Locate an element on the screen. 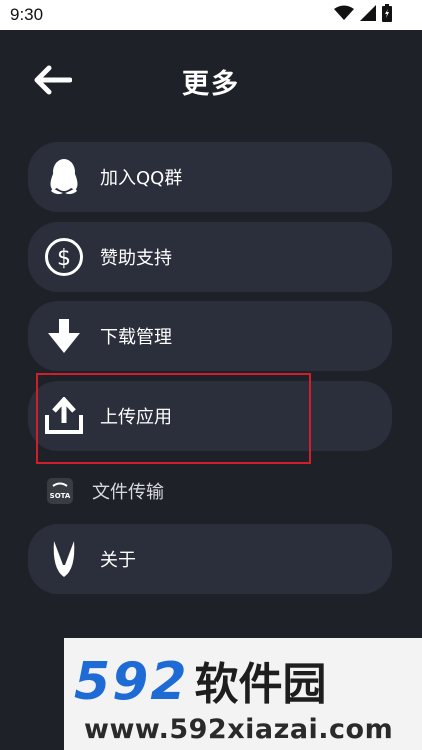 The image size is (422, 750). battery-icon is located at coordinates (387, 15).